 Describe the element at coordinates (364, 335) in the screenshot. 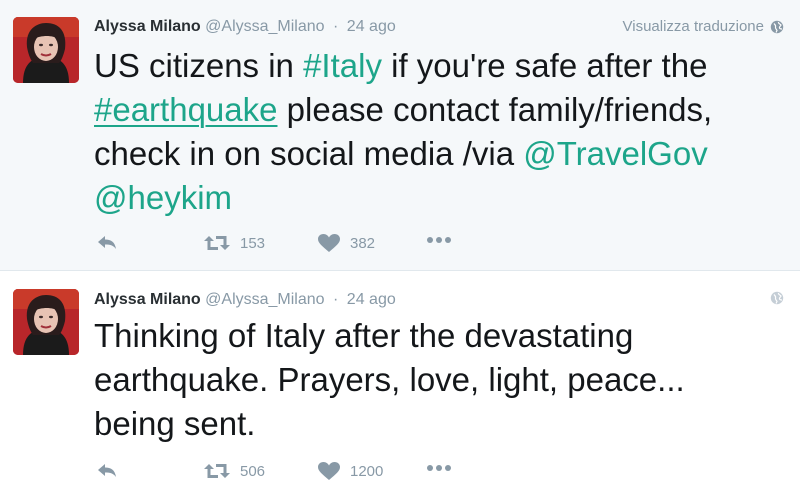

I see `text-line: Thinking of Italy after the devastating` at that location.